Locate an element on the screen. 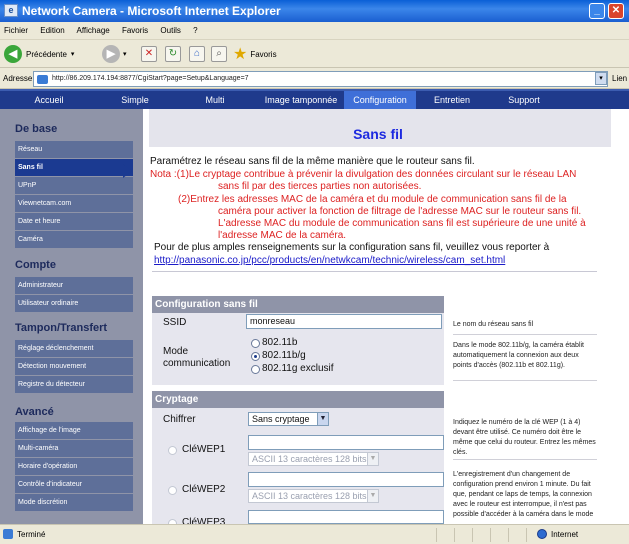 The height and width of the screenshot is (544, 629). ssid-label: SSID is located at coordinates (175, 322).